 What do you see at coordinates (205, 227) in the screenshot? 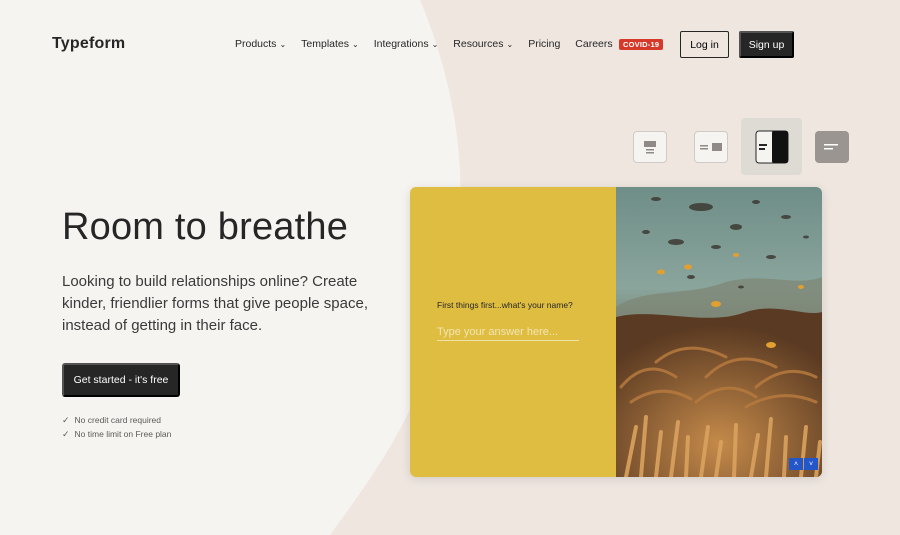
I see `hero-title: Room to breathe` at bounding box center [205, 227].